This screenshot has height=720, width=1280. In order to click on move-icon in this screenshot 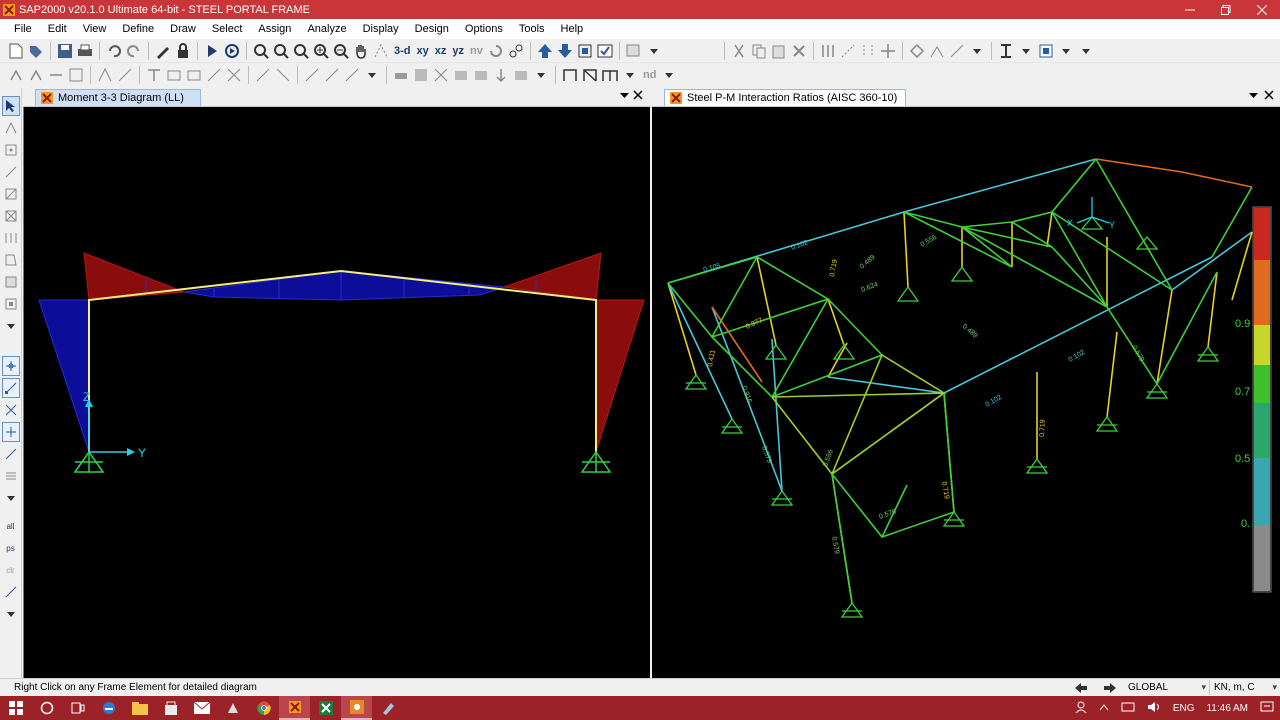, I will do `click(888, 51)`.